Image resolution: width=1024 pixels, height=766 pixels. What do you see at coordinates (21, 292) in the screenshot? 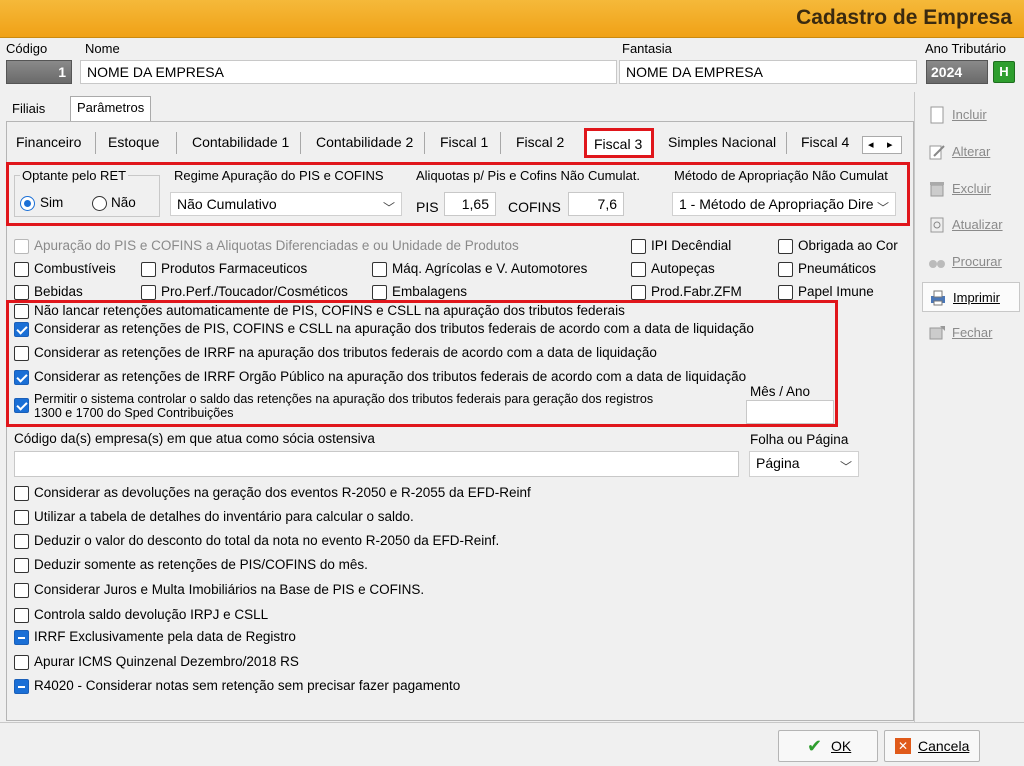
I see `bebidas-checkbox` at bounding box center [21, 292].